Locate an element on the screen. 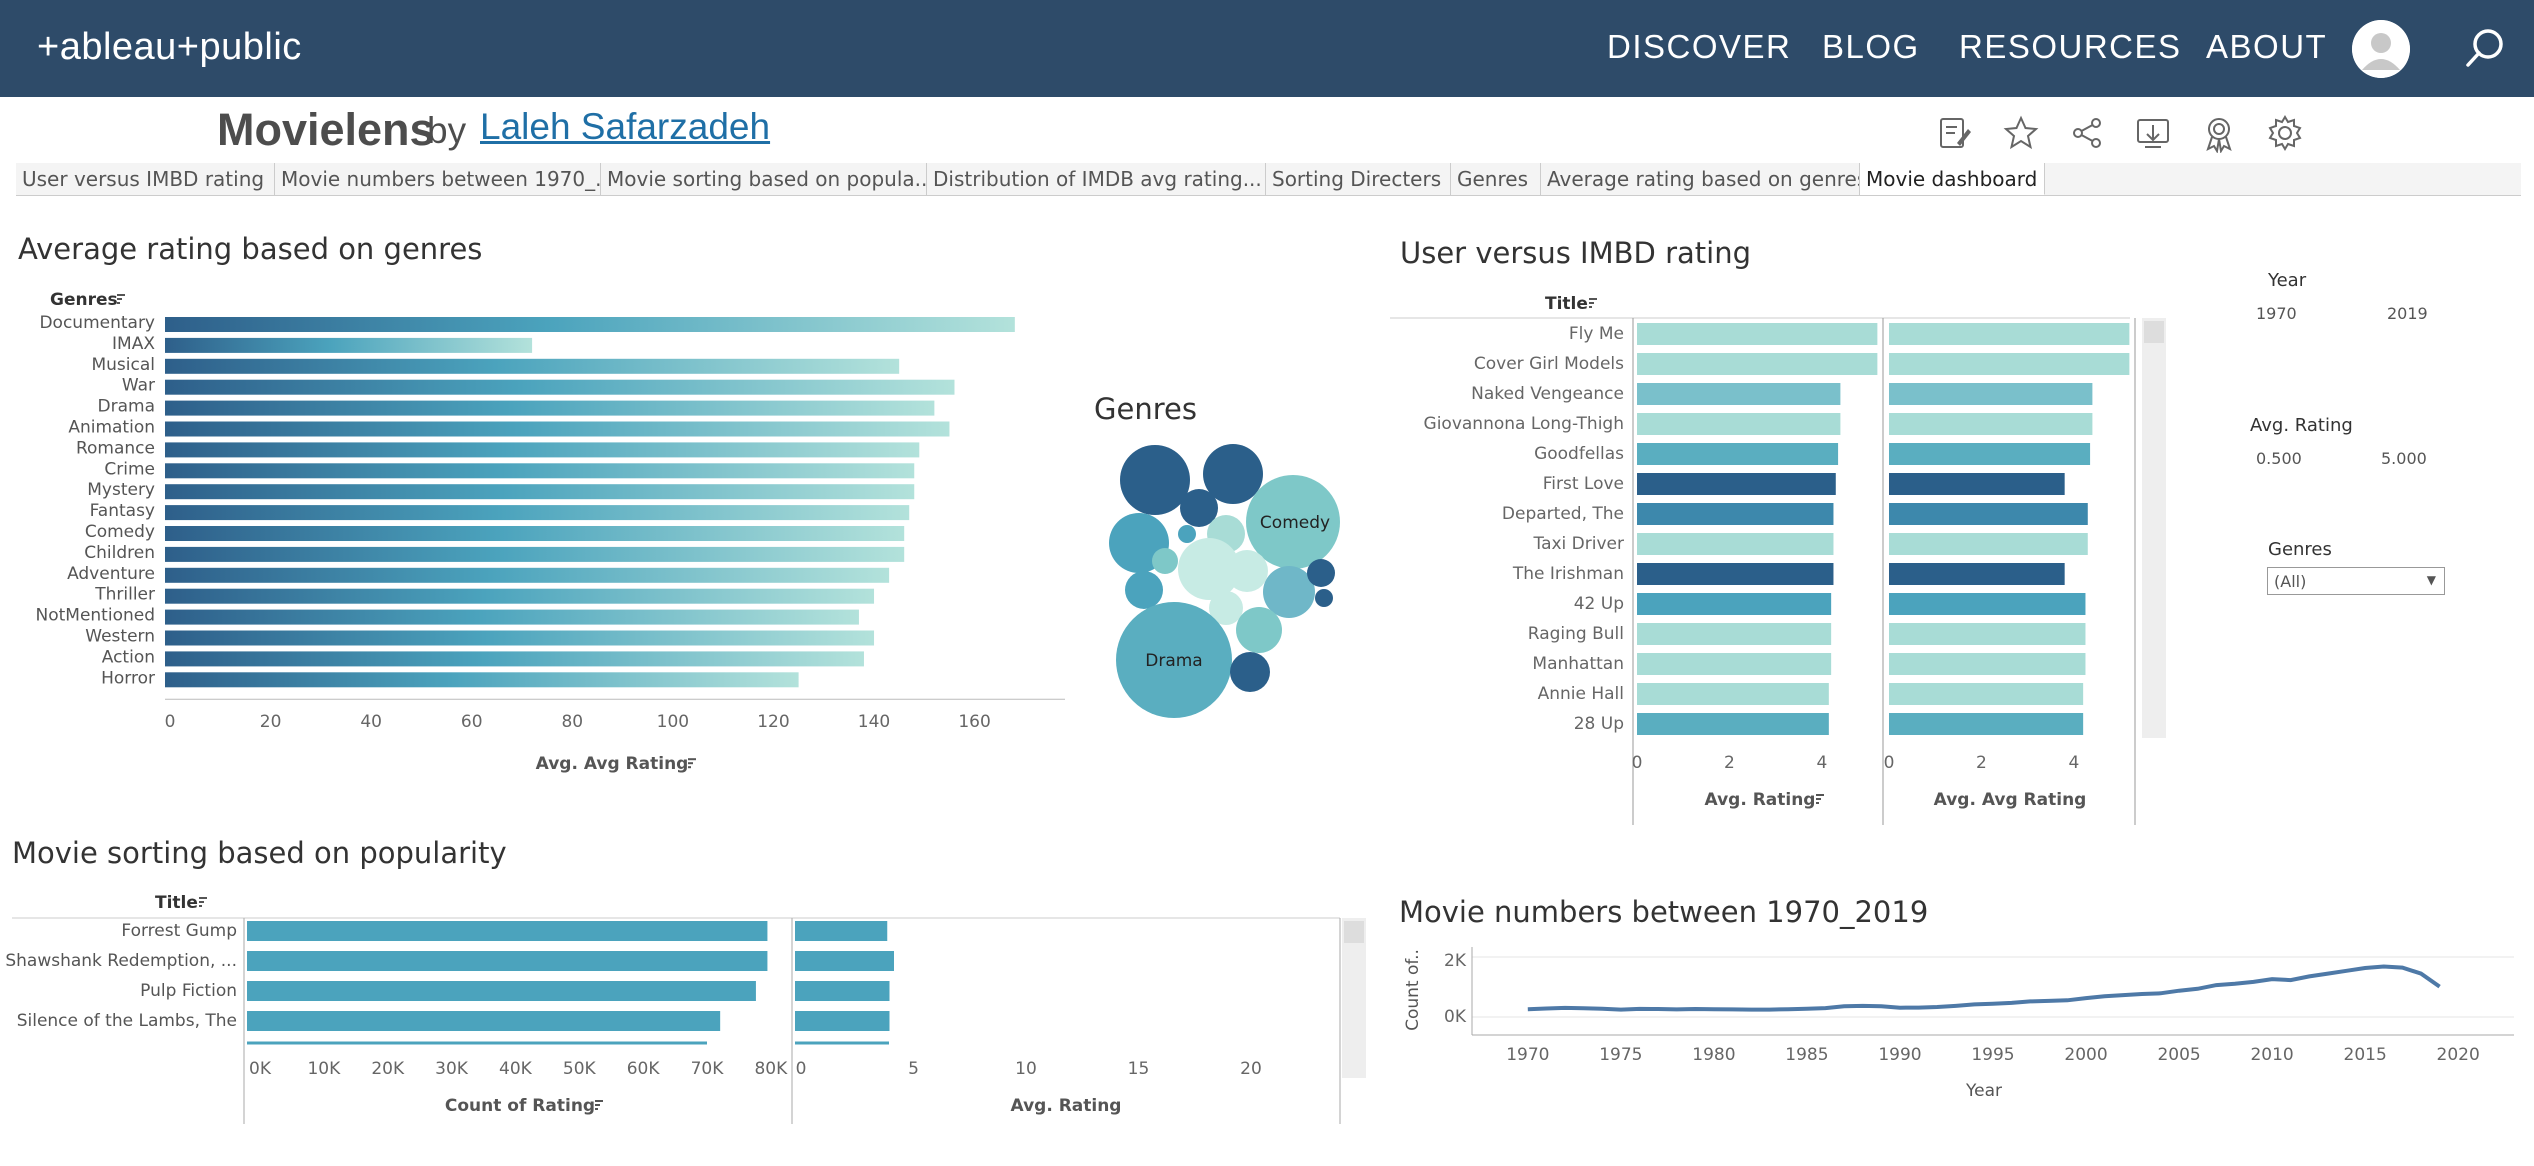  tick-label: 20 is located at coordinates (1251, 1069).